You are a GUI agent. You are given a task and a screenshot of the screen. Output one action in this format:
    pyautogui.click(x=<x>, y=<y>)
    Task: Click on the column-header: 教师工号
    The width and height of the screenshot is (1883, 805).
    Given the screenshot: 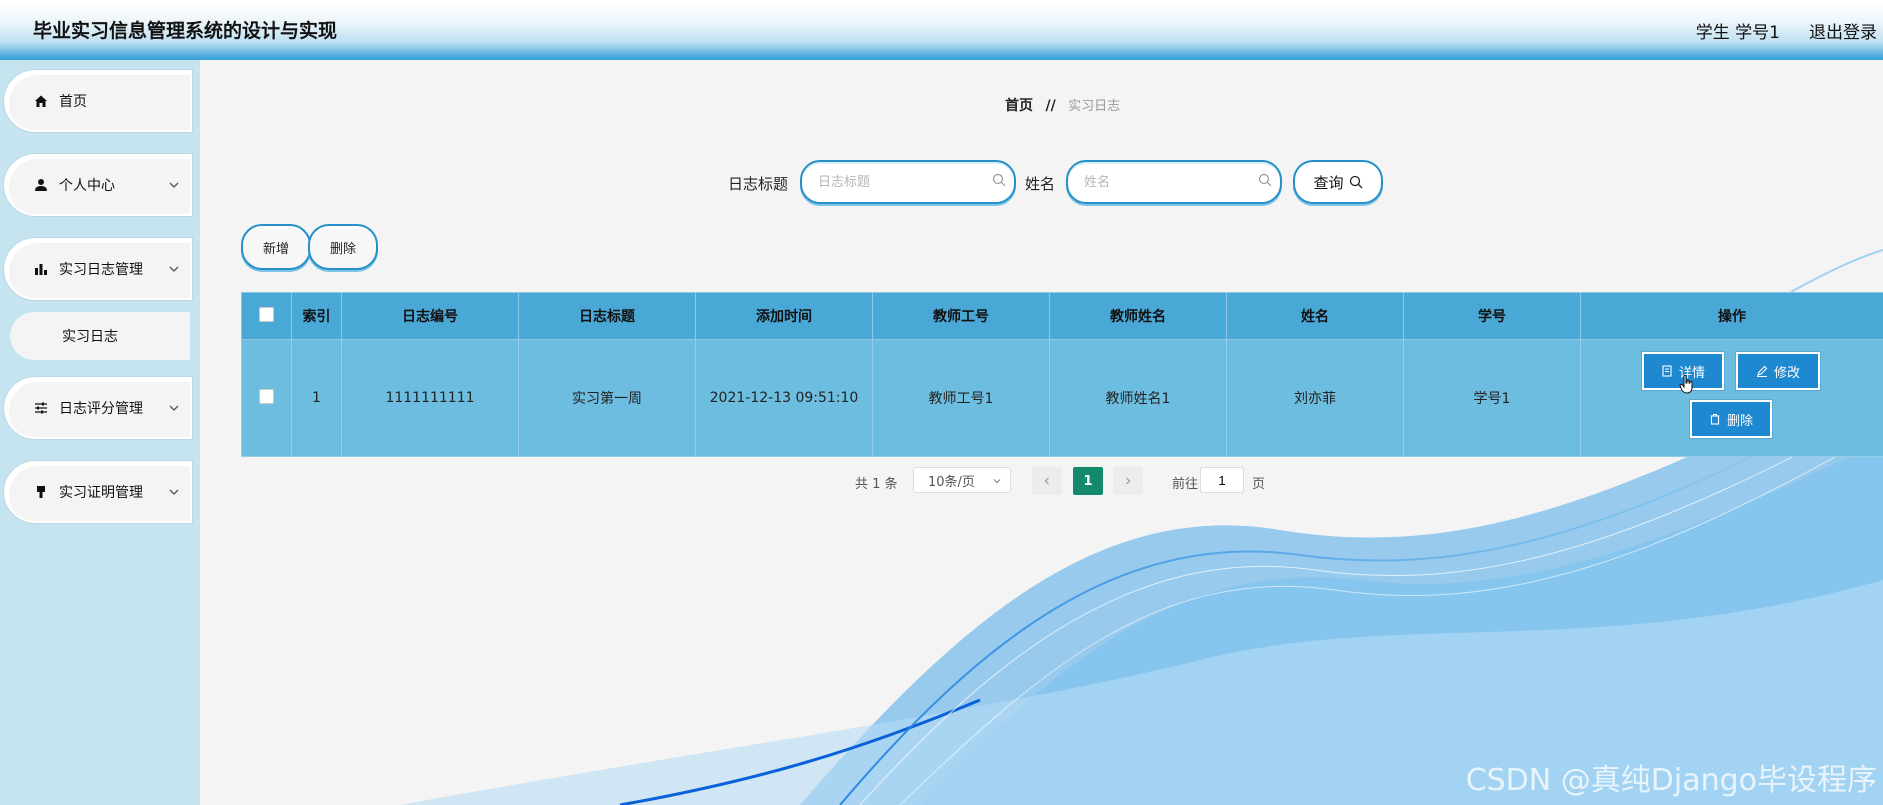 What is the action you would take?
    pyautogui.click(x=961, y=316)
    